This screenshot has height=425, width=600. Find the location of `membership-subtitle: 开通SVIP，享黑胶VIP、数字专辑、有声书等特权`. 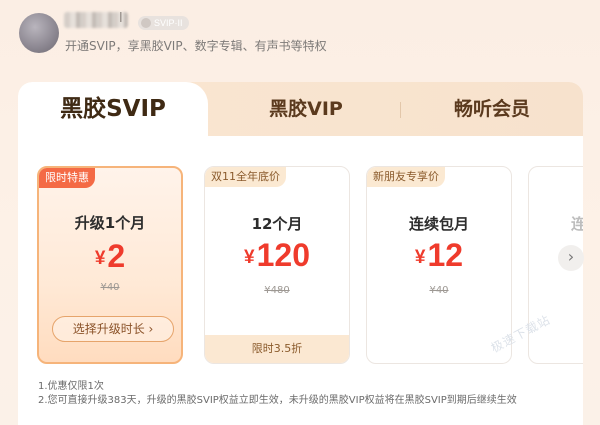

membership-subtitle: 开通SVIP，享黑胶VIP、数字专辑、有声书等特权 is located at coordinates (196, 46).